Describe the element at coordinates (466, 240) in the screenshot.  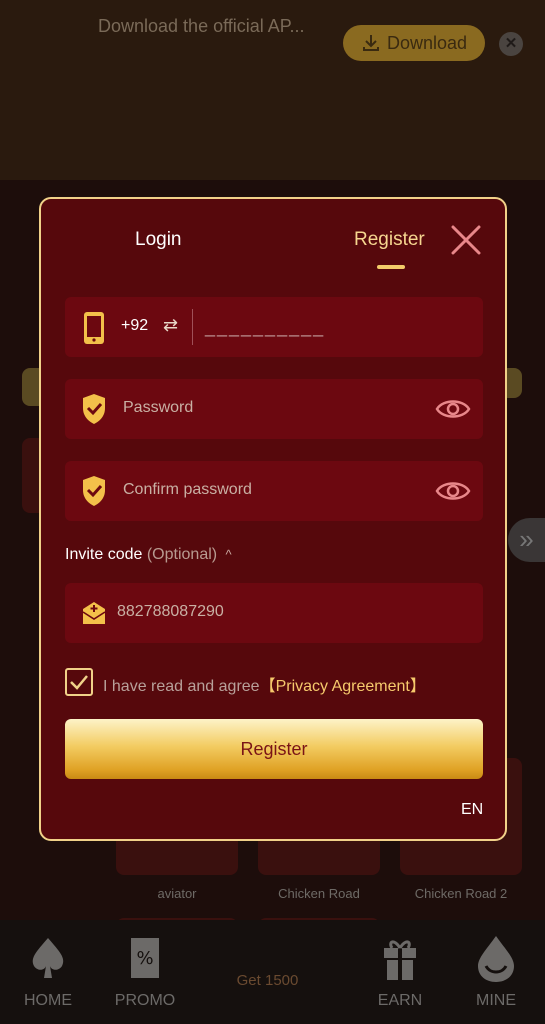
I see `close-icon` at that location.